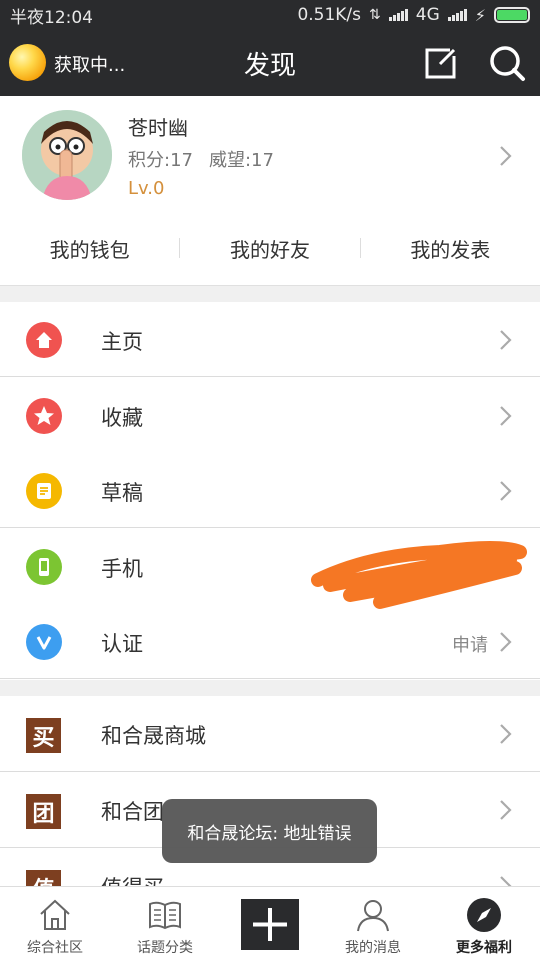 Image resolution: width=540 pixels, height=960 pixels. What do you see at coordinates (484, 915) in the screenshot?
I see `compass-icon` at bounding box center [484, 915].